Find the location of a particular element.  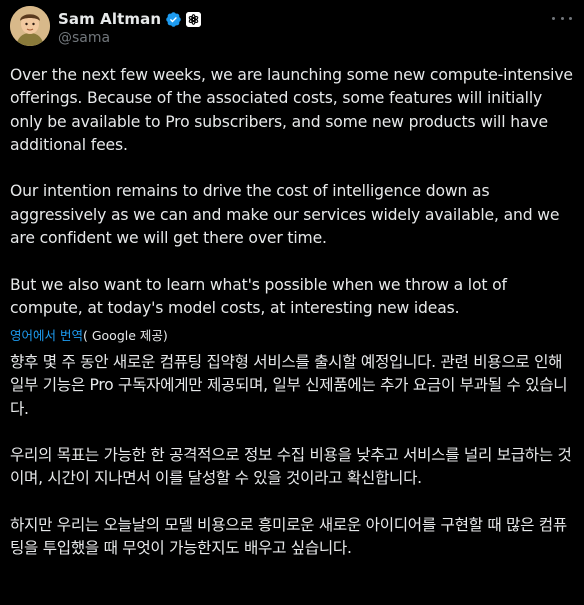

author-display-name: Sam Altman is located at coordinates (109, 19).